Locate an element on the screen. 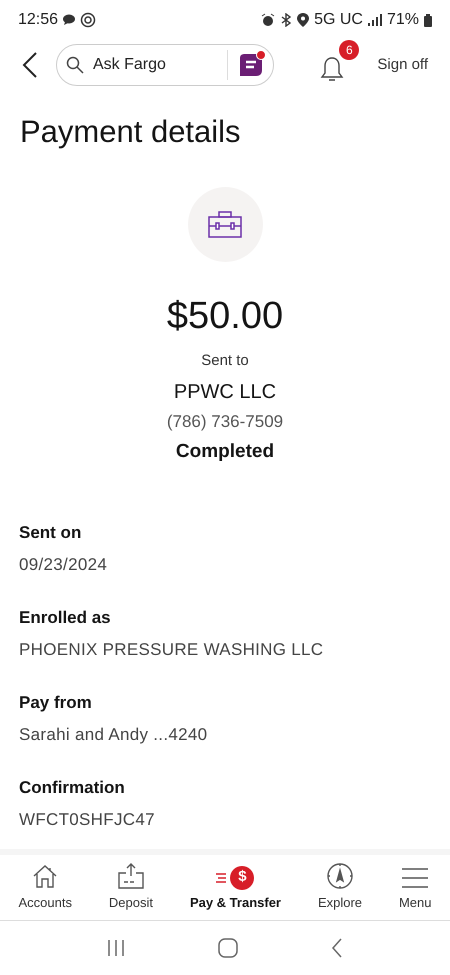  detail-label: Enrolled as is located at coordinates (65, 617).